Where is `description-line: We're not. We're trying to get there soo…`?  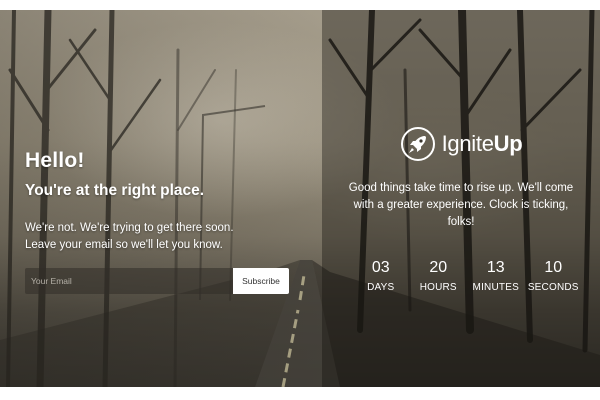 description-line: We're not. We're trying to get there soo… is located at coordinates (129, 228).